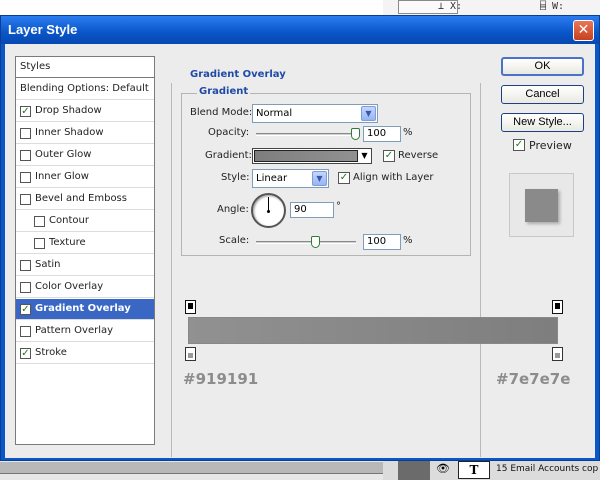 The image size is (600, 480). What do you see at coordinates (542, 66) in the screenshot?
I see `ok-button: OK` at bounding box center [542, 66].